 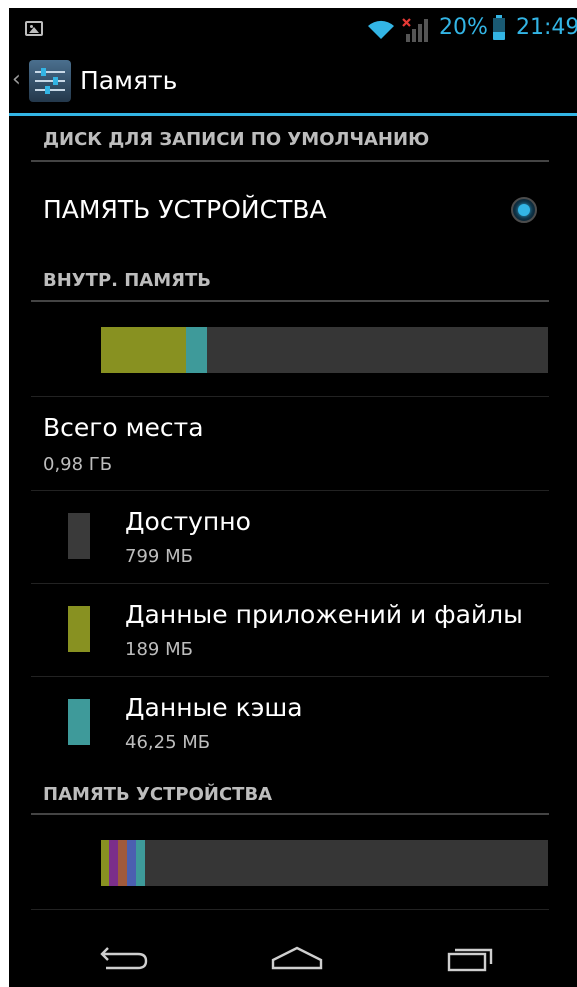 What do you see at coordinates (185, 209) in the screenshot?
I see `default-disk-option-label: ПАМЯТЬ УСТРОЙСТВА` at bounding box center [185, 209].